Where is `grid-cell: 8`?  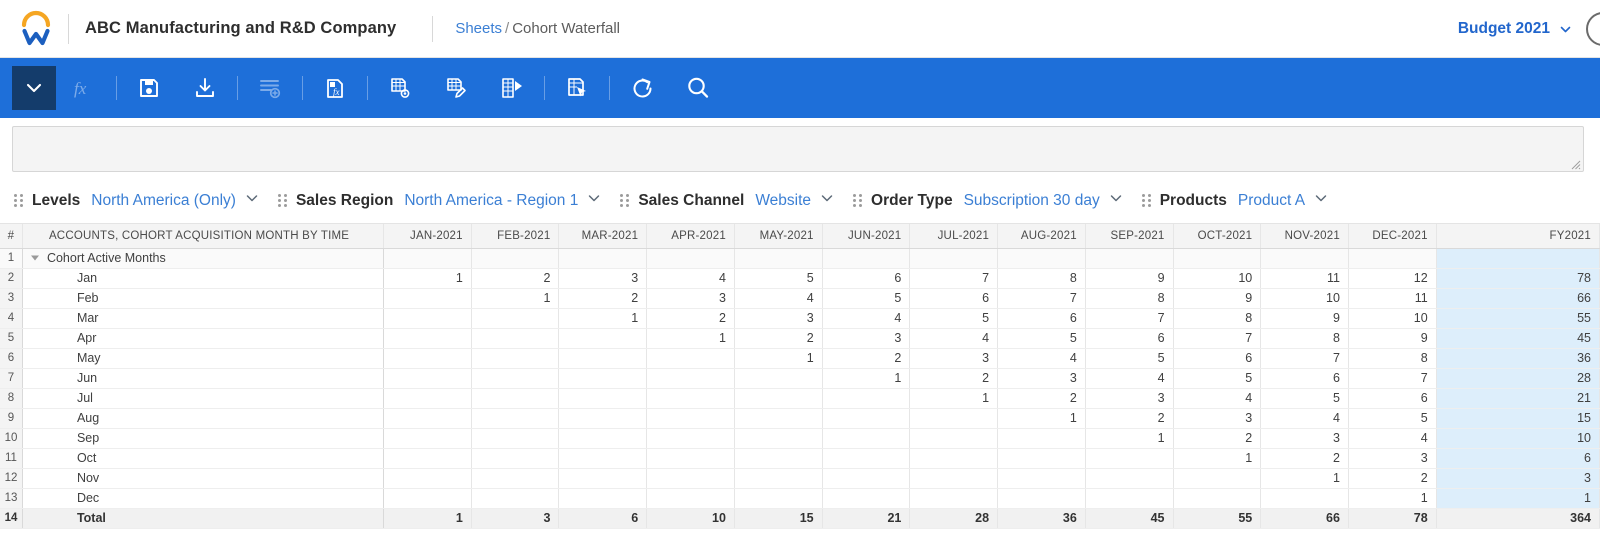 grid-cell: 8 is located at coordinates (1217, 318).